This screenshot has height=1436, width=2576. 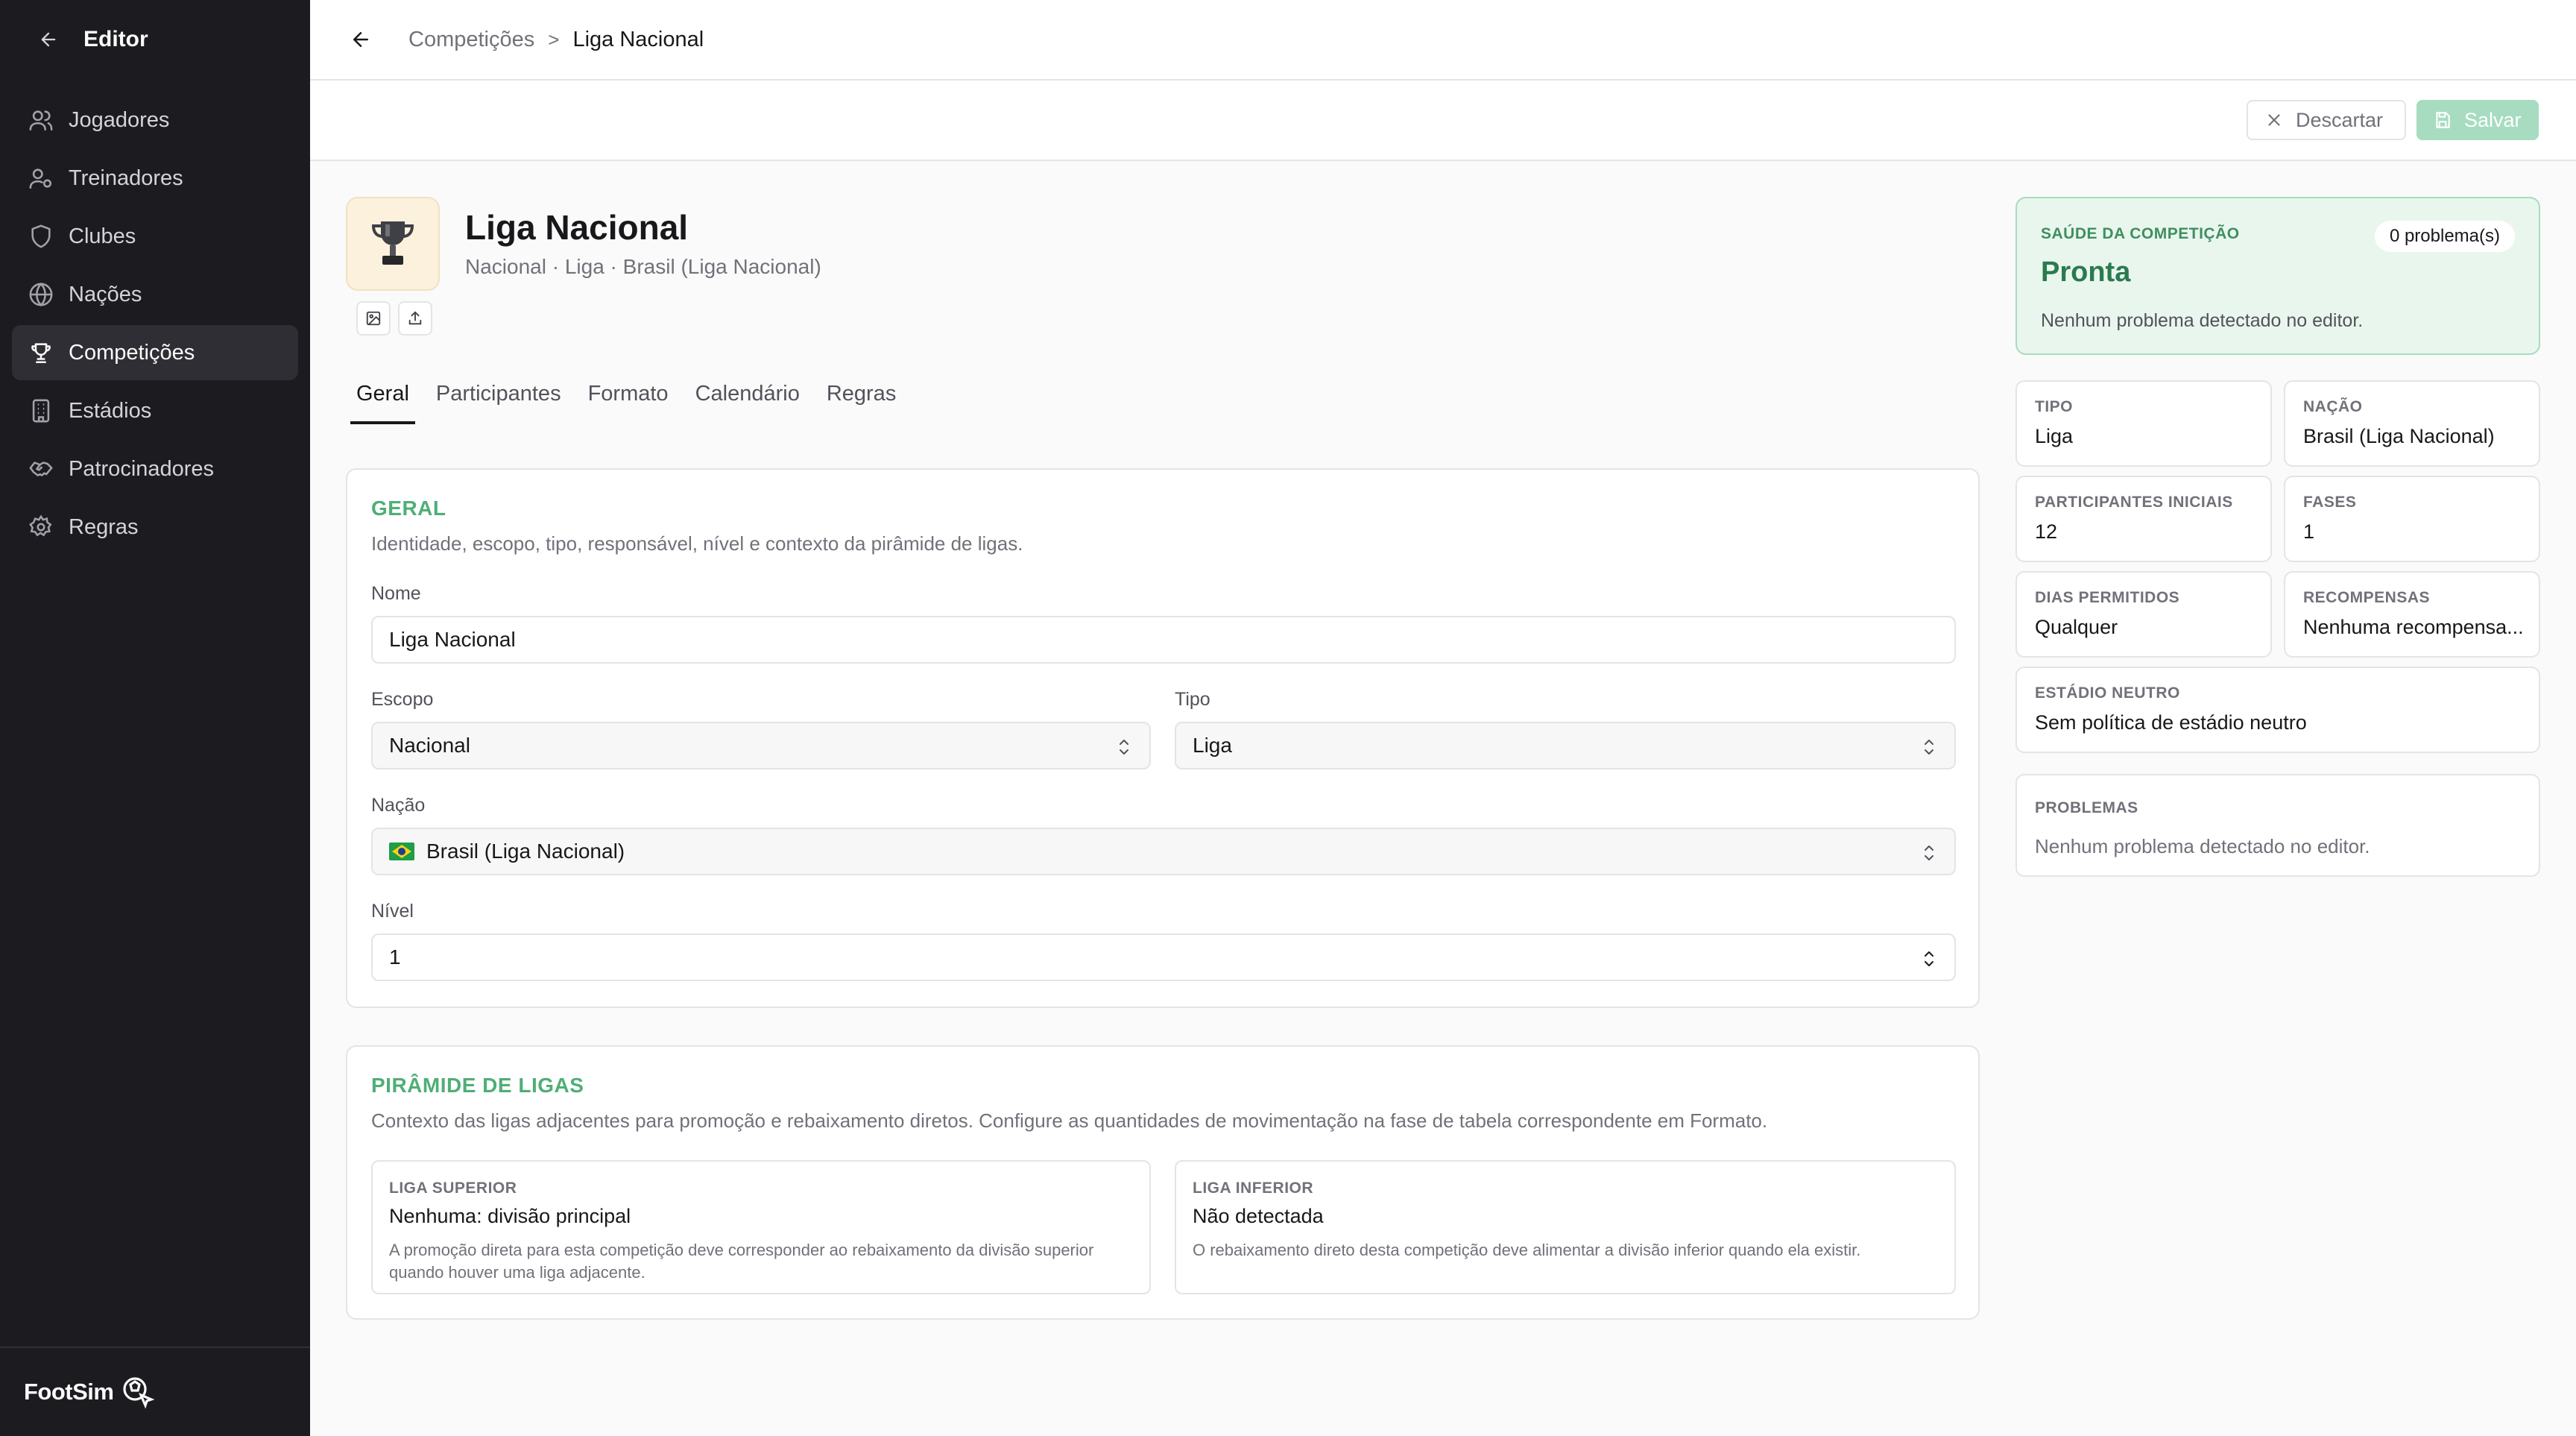 I want to click on health-label: SAÚDE DA COMPETIÇÃO, so click(x=2140, y=233).